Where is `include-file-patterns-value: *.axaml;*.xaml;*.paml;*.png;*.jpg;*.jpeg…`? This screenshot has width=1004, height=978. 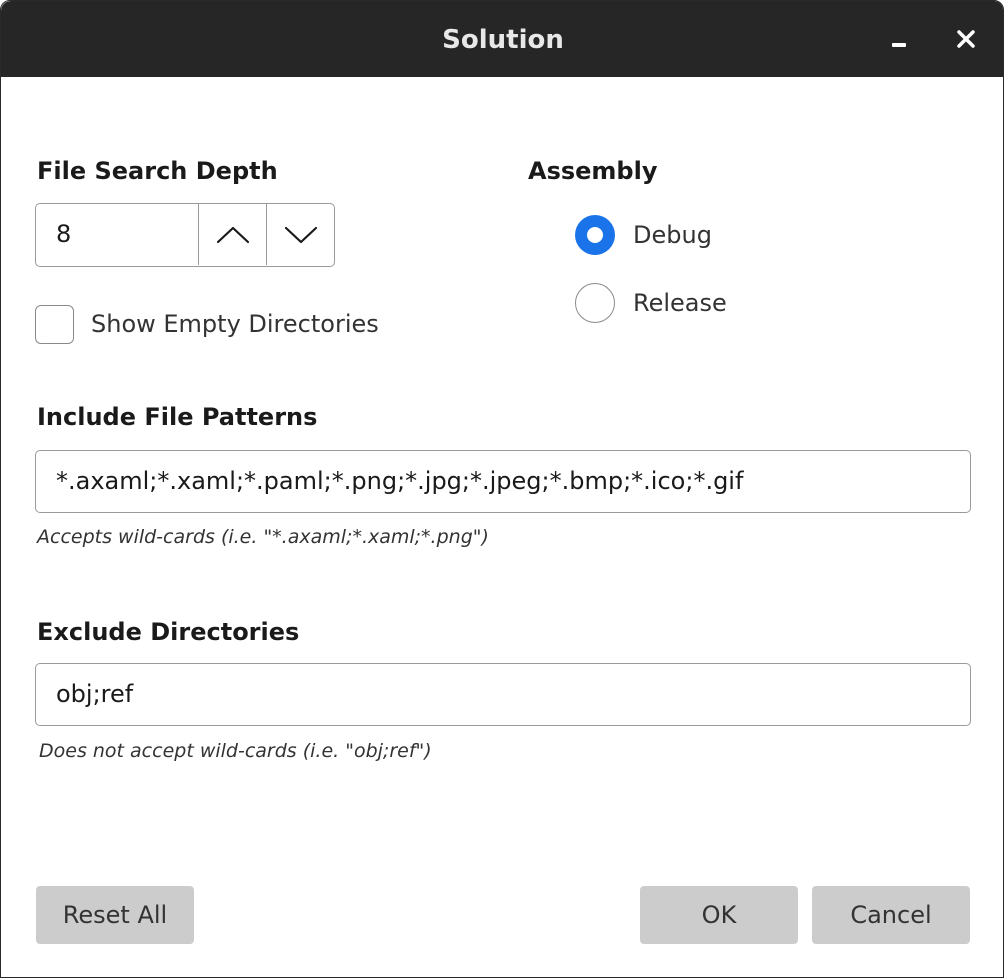
include-file-patterns-value: *.axaml;*.xaml;*.paml;*.png;*.jpg;*.jpeg… is located at coordinates (399, 481).